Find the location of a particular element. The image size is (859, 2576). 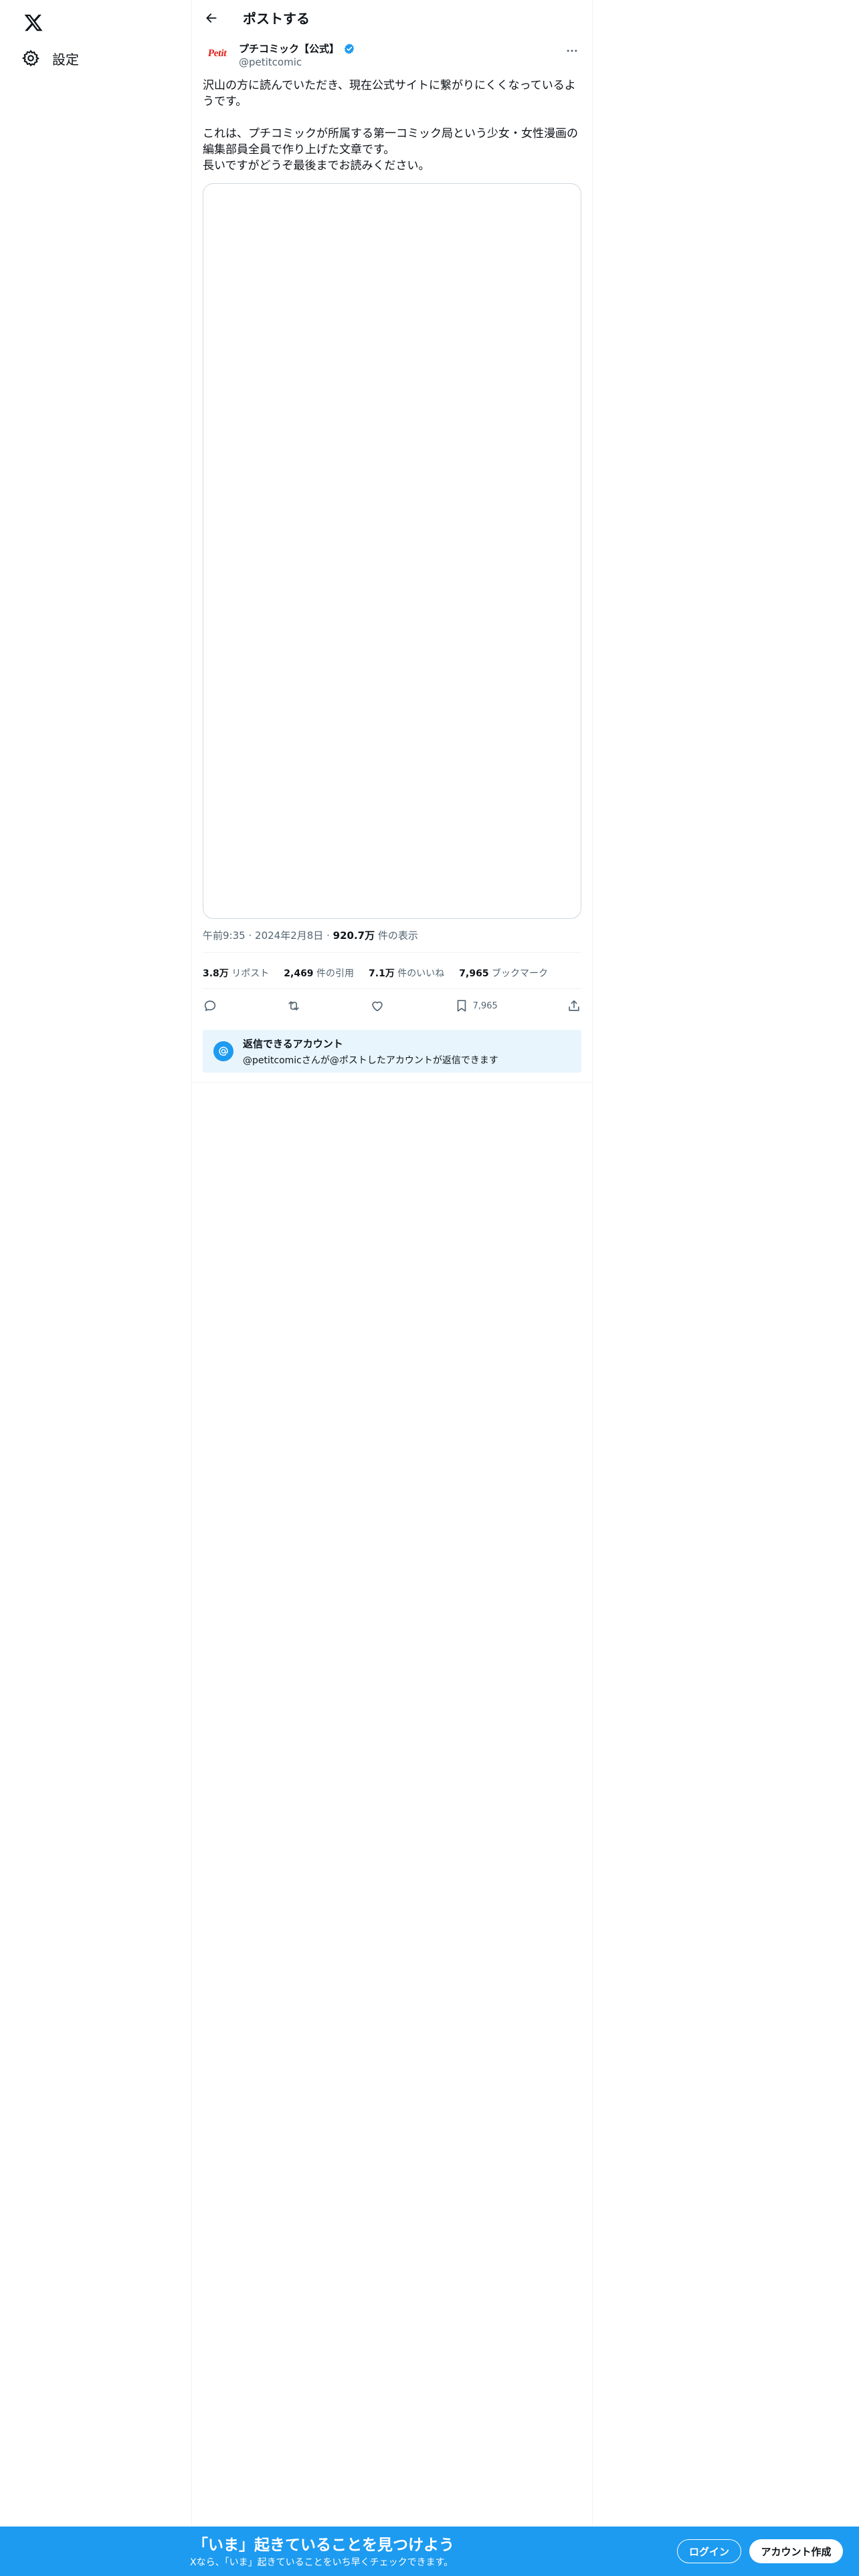

heart-icon is located at coordinates (378, 1007).